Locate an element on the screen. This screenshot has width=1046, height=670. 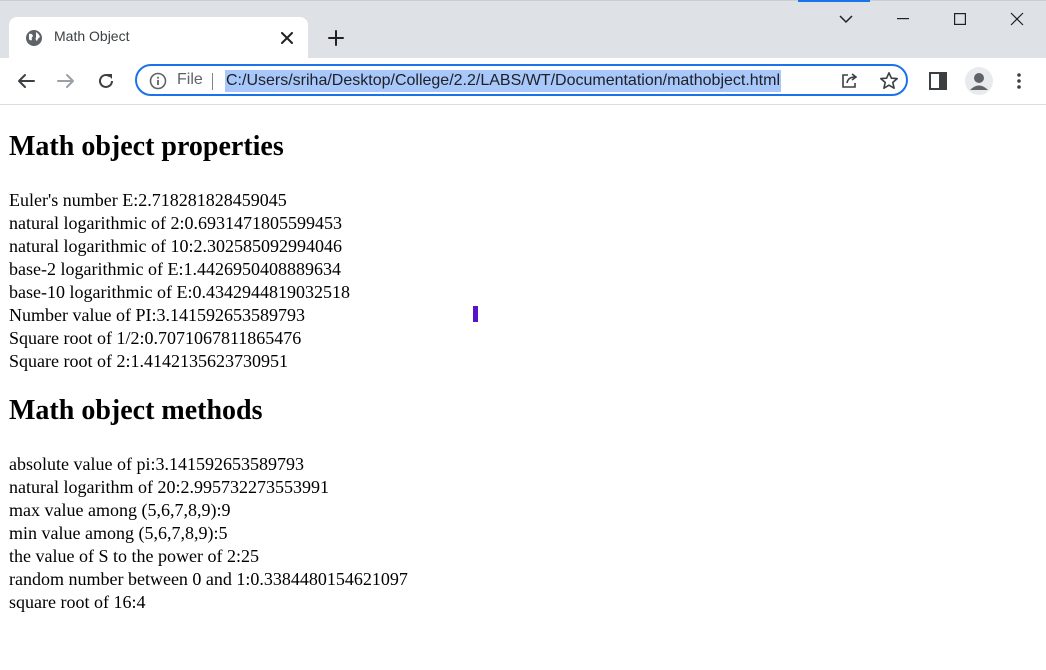
address-separator is located at coordinates (212, 81).